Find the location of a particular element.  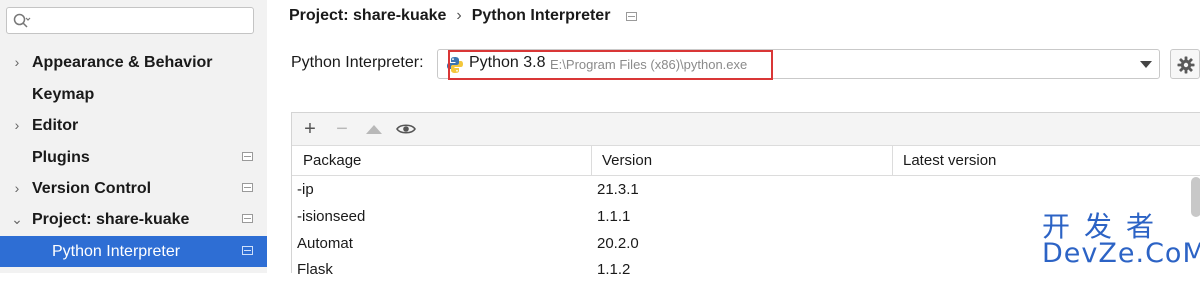

search-input is located at coordinates (130, 20).